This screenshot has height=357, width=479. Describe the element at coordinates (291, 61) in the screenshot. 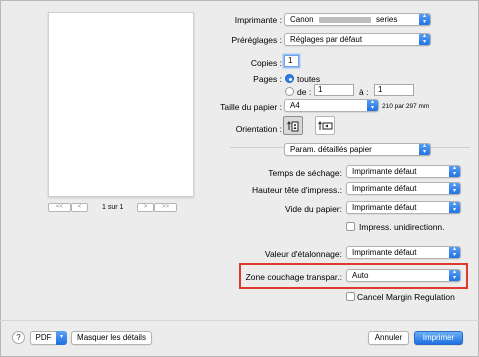

I see `copies-input: 1` at that location.